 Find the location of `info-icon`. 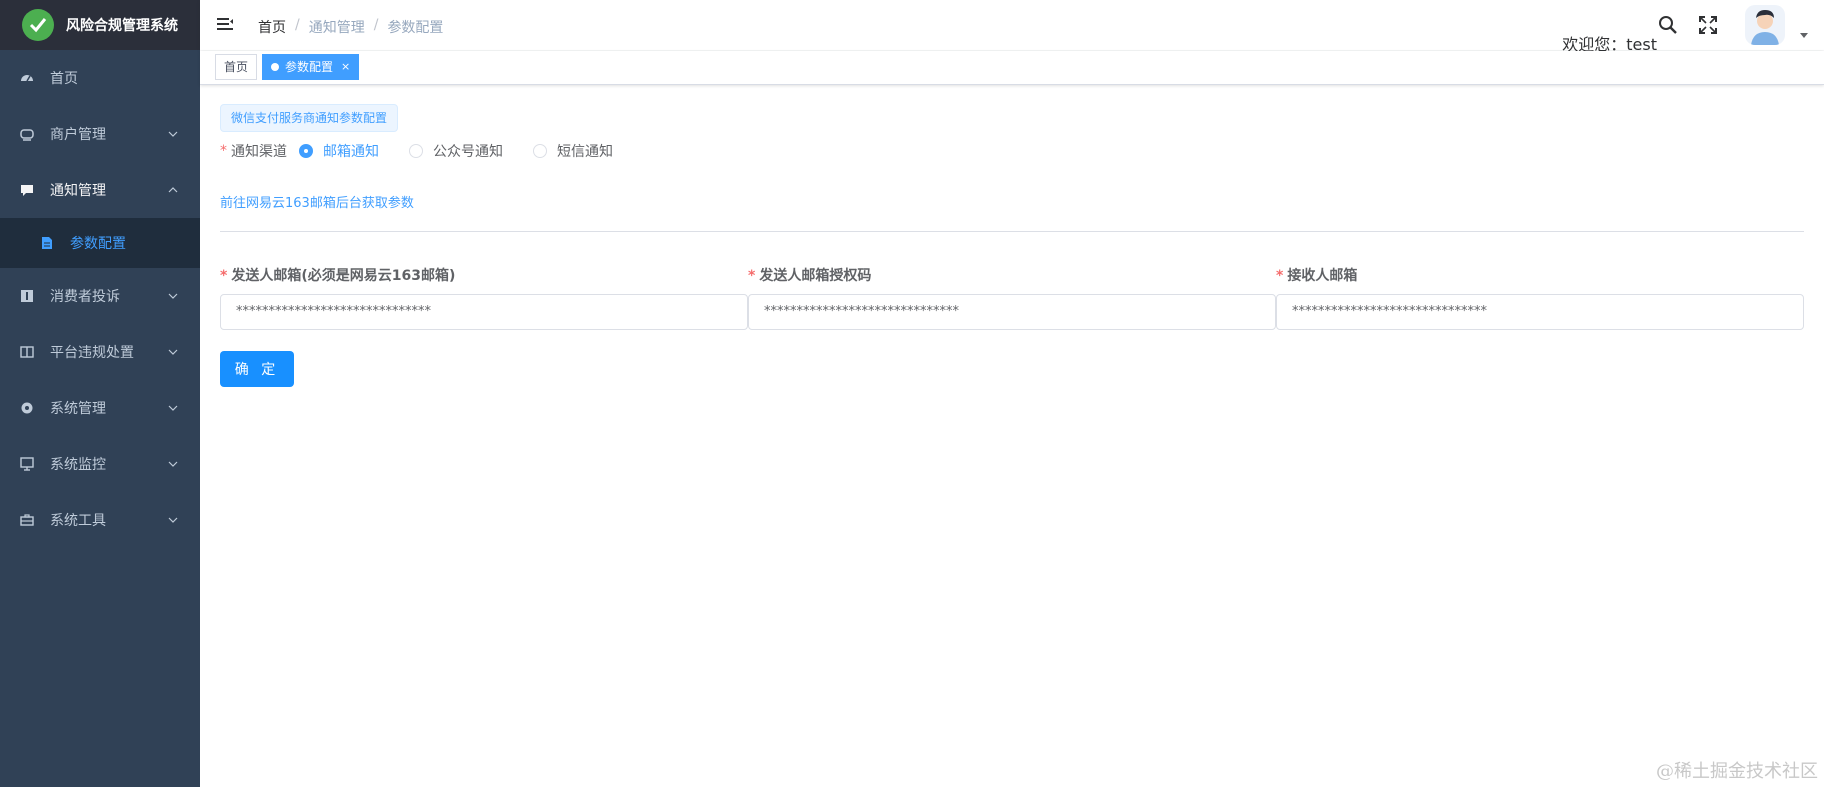

info-icon is located at coordinates (27, 296).